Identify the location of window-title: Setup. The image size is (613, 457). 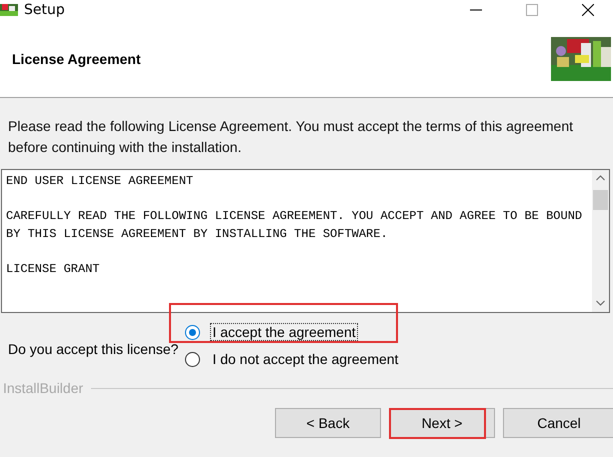
(44, 10).